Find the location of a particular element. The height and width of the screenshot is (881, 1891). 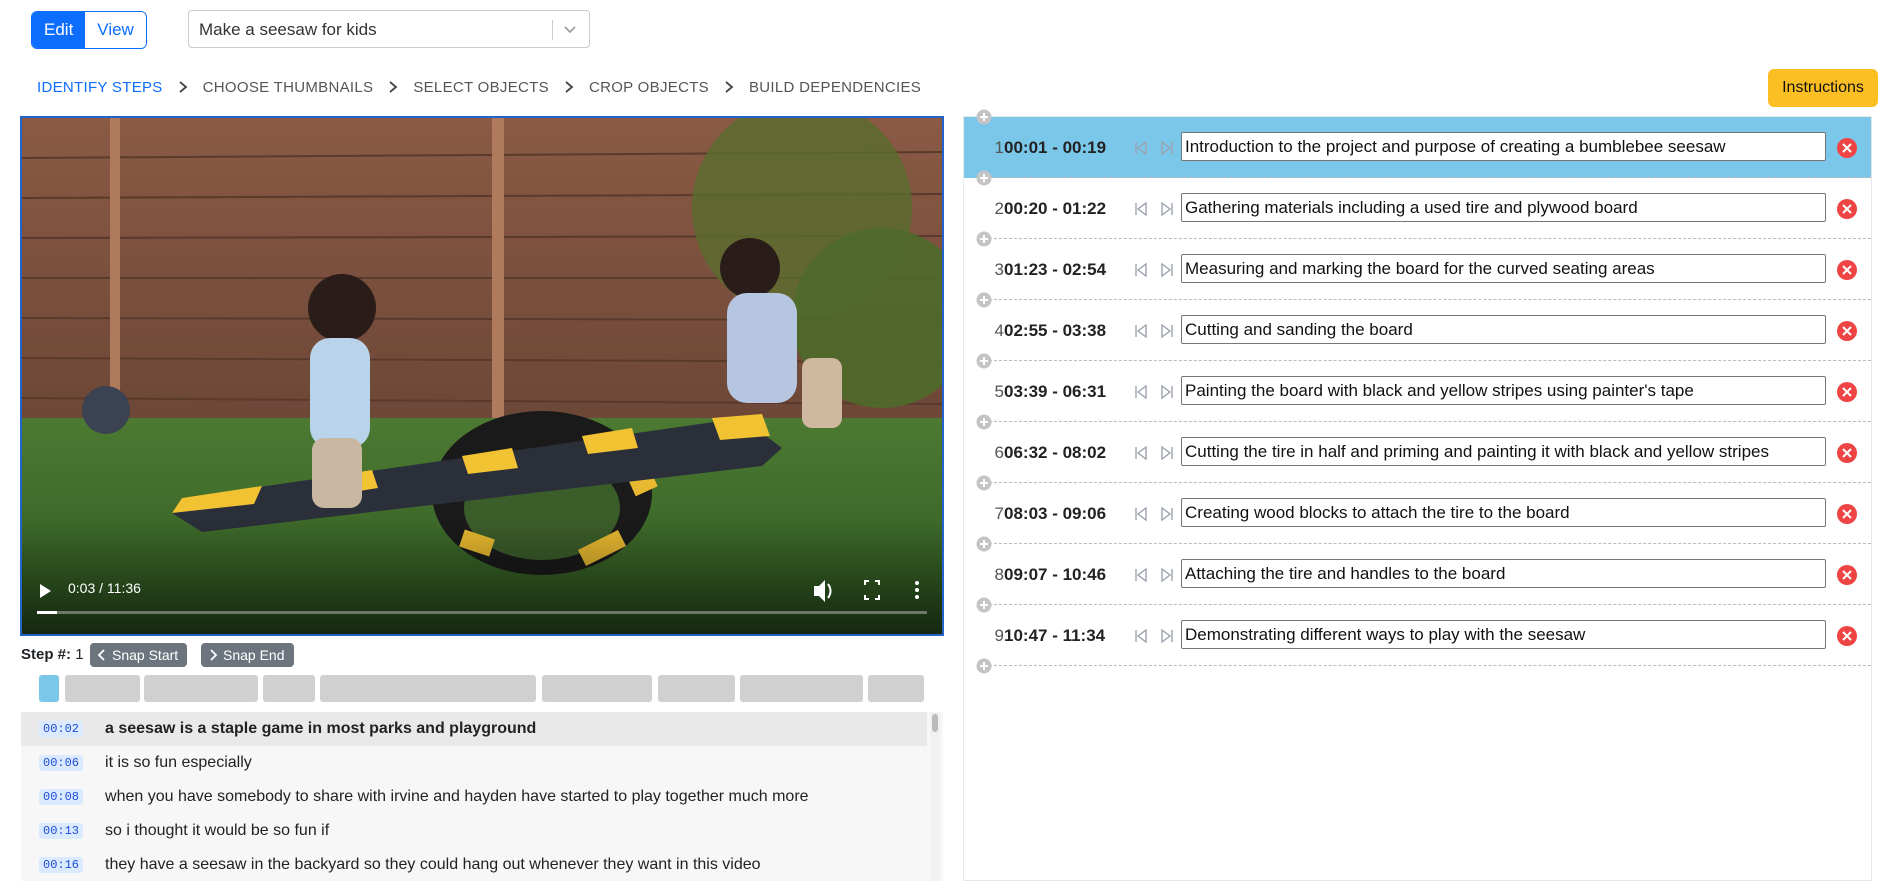

step-number-value: 1 is located at coordinates (79, 654).